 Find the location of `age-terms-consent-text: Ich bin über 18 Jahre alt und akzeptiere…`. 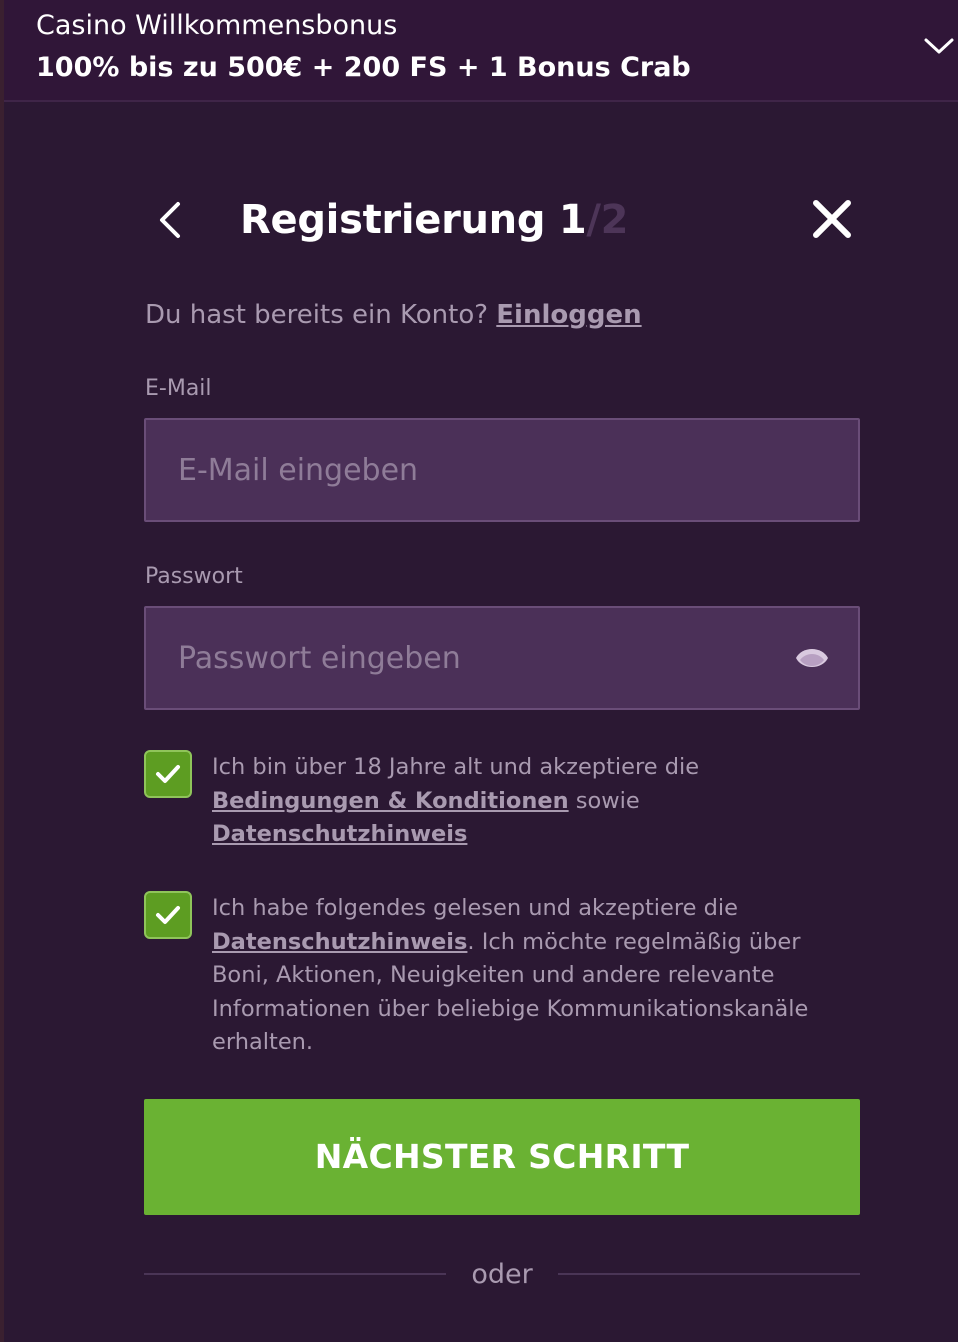

age-terms-consent-text: Ich bin über 18 Jahre alt und akzeptiere… is located at coordinates (537, 801).